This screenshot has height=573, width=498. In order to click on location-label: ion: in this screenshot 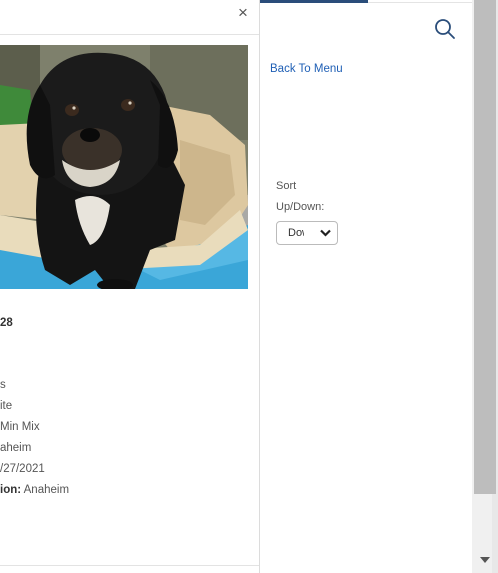, I will do `click(11, 490)`.